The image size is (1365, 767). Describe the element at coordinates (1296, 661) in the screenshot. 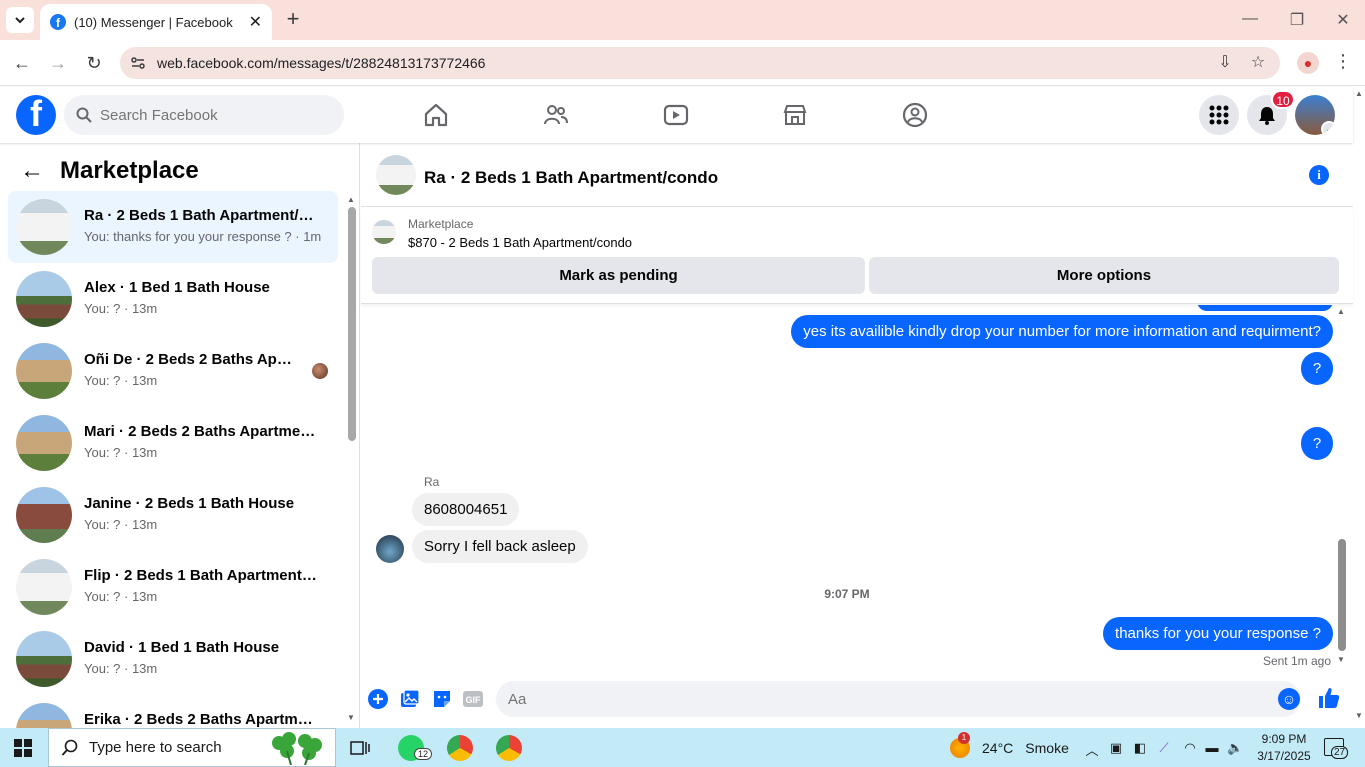

I see `sent-status: Sent 1m ago` at that location.